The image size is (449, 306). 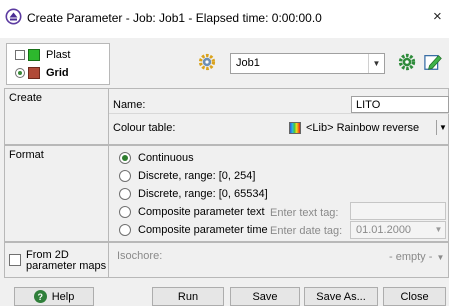 I want to click on from-2d-side: From 2D parameter maps, so click(x=57, y=260).